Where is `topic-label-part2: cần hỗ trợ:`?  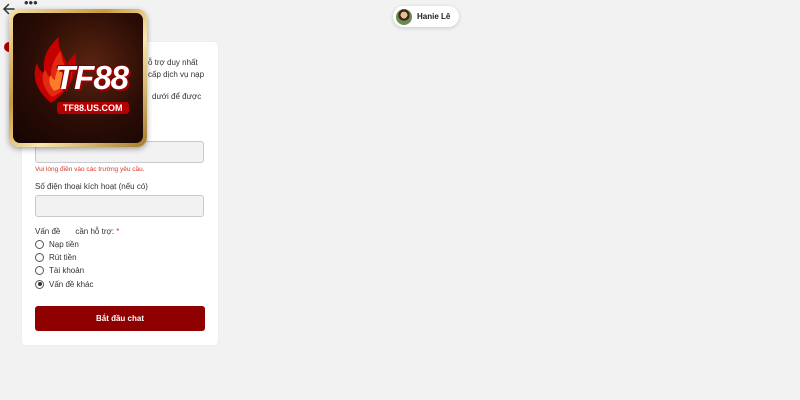
topic-label-part2: cần hỗ trợ: is located at coordinates (94, 231).